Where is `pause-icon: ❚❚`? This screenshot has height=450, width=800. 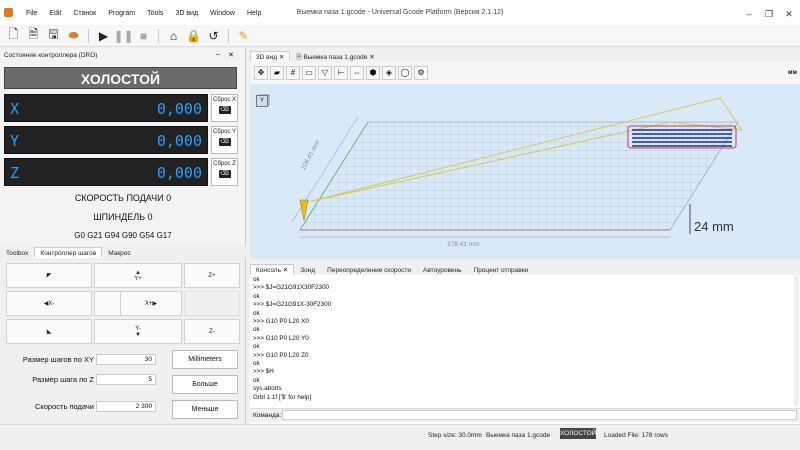
pause-icon: ❚❚ is located at coordinates (123, 35).